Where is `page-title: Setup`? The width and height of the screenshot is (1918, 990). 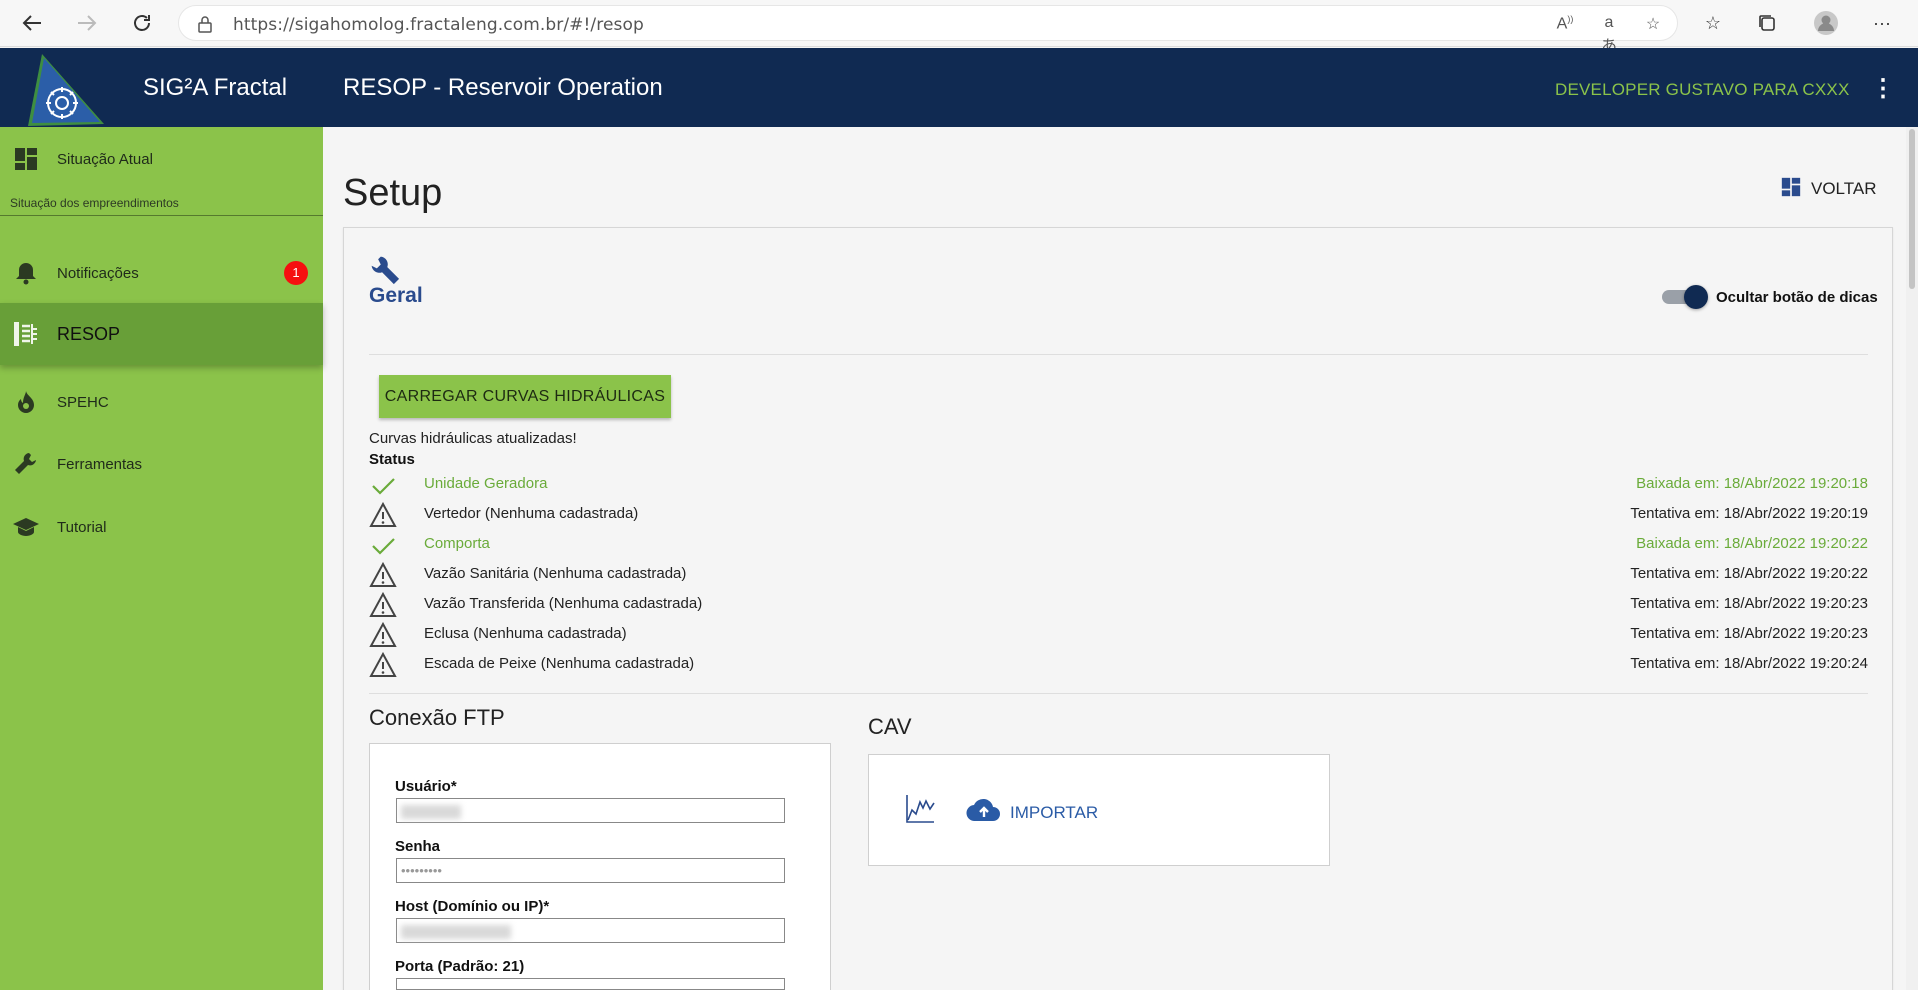
page-title: Setup is located at coordinates (393, 193).